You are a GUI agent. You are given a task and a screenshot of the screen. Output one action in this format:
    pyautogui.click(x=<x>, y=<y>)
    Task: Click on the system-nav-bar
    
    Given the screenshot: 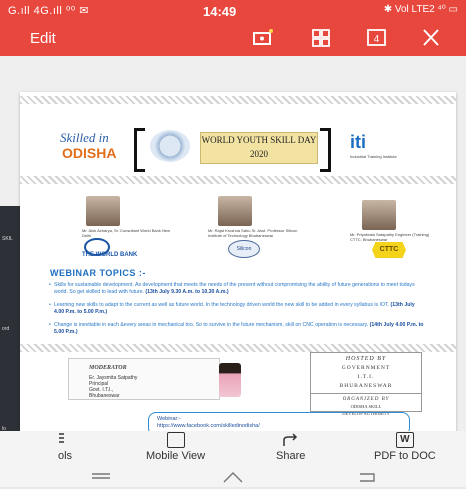 What is the action you would take?
    pyautogui.click(x=233, y=477)
    